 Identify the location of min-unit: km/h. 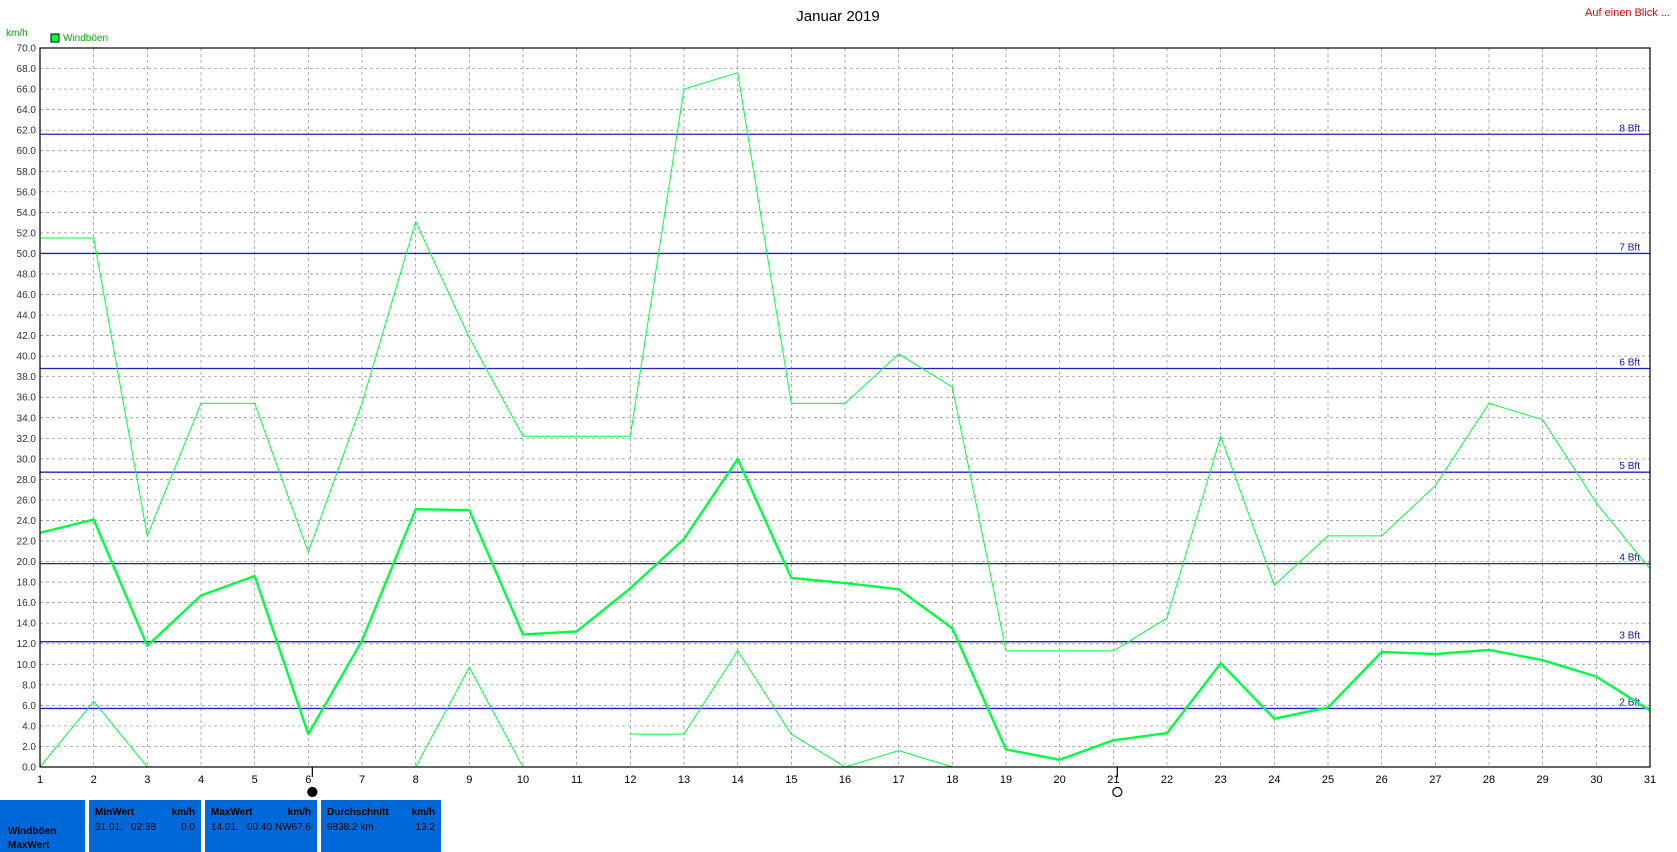
(183, 812).